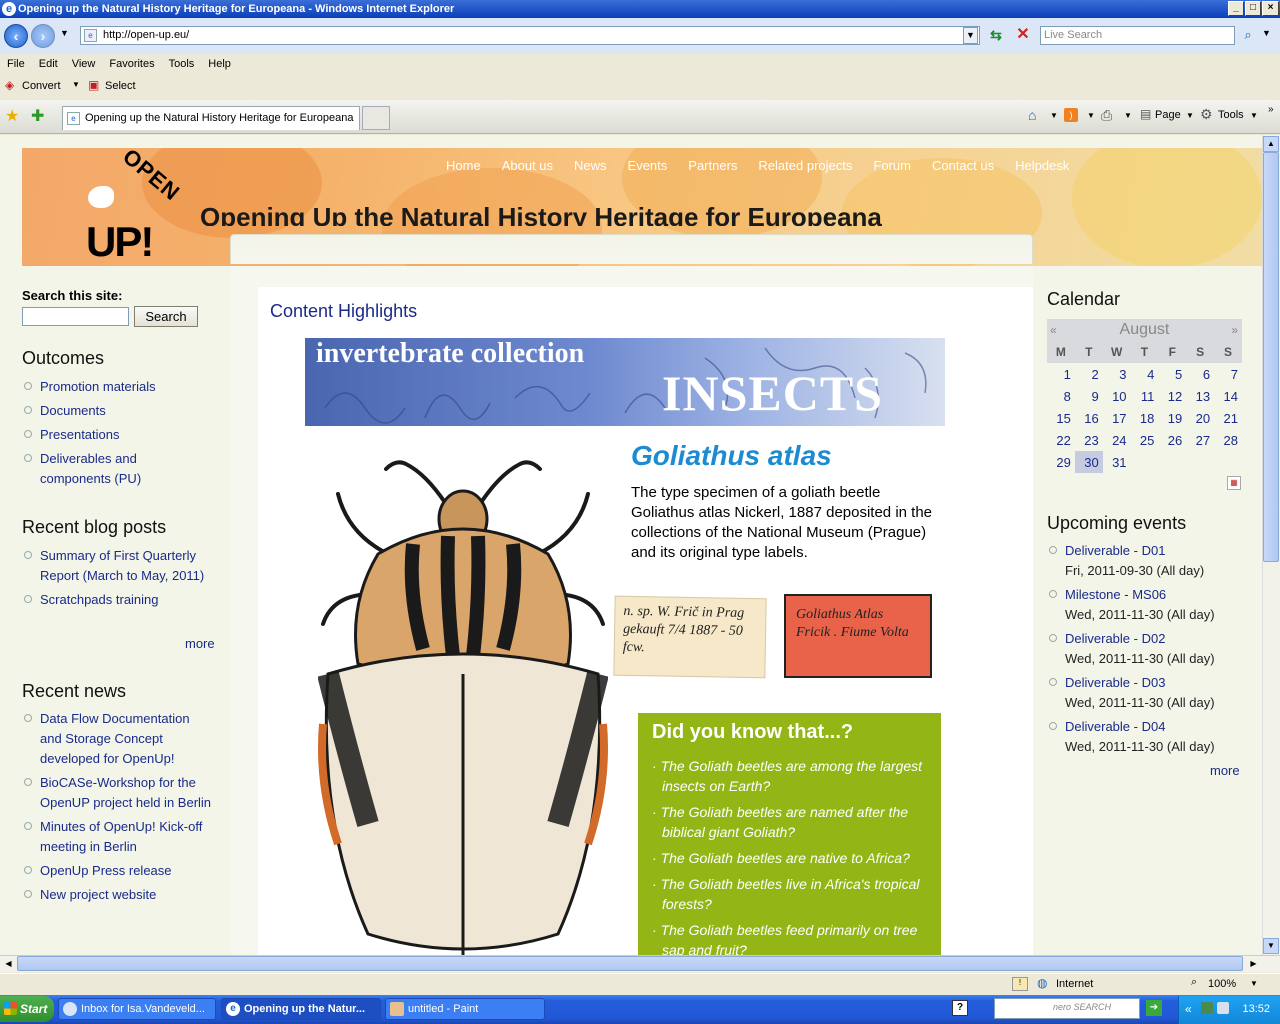 The image size is (1280, 1024). What do you see at coordinates (75, 316) in the screenshot?
I see `site-search-input` at bounding box center [75, 316].